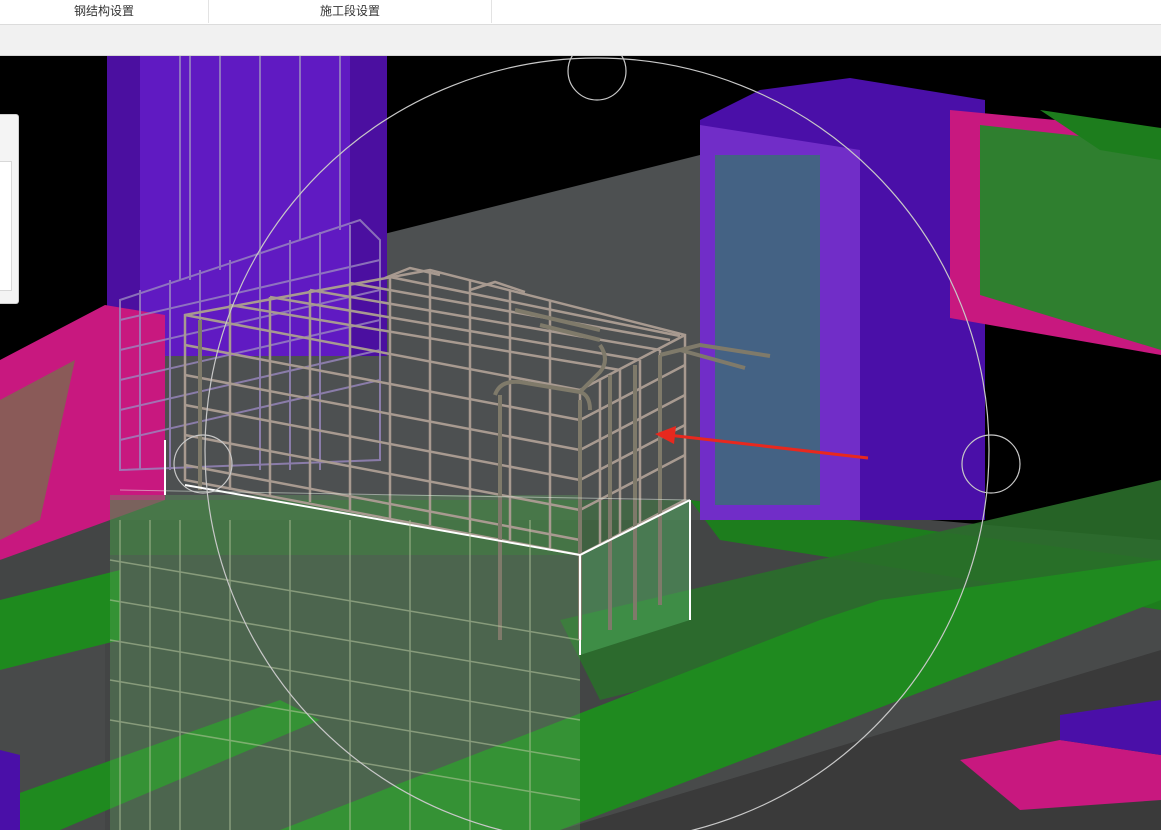 The width and height of the screenshot is (1161, 830). I want to click on purple-stub-left, so click(10, 790).